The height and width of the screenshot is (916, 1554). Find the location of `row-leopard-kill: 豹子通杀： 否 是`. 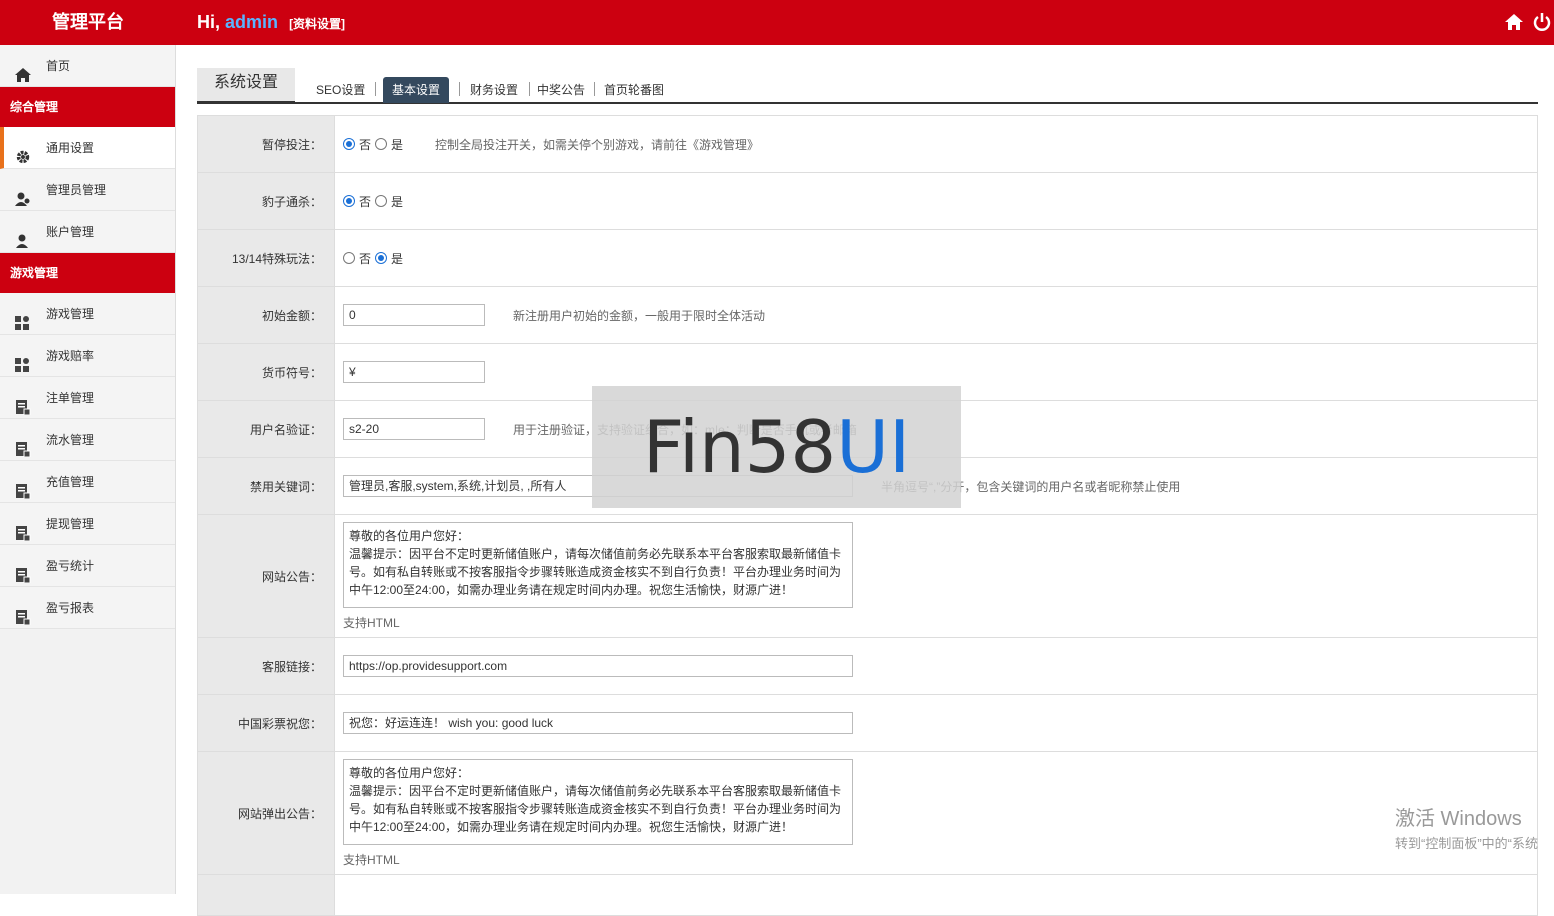

row-leopard-kill: 豹子通杀： 否 是 is located at coordinates (867, 201).